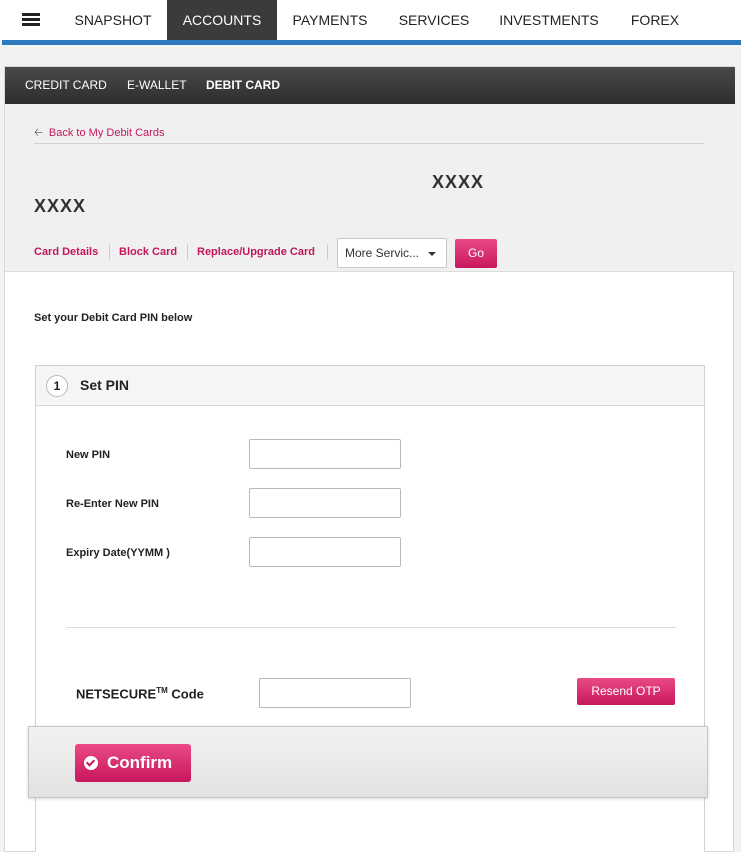 This screenshot has width=741, height=852. I want to click on replace-upgrade-card-link: Replace/Upgrade Card, so click(256, 252).